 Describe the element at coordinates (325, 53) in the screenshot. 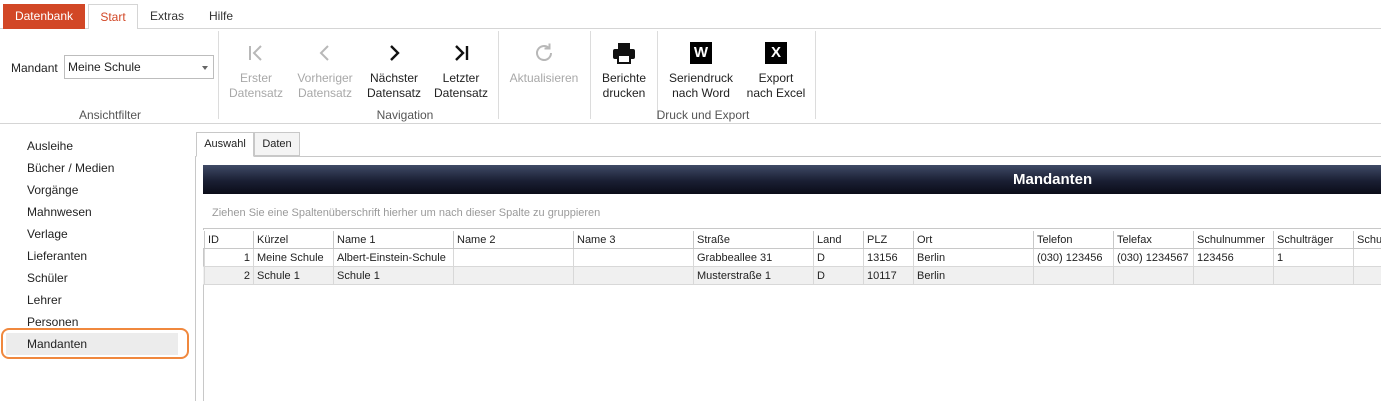

I see `chevron-left-icon` at that location.